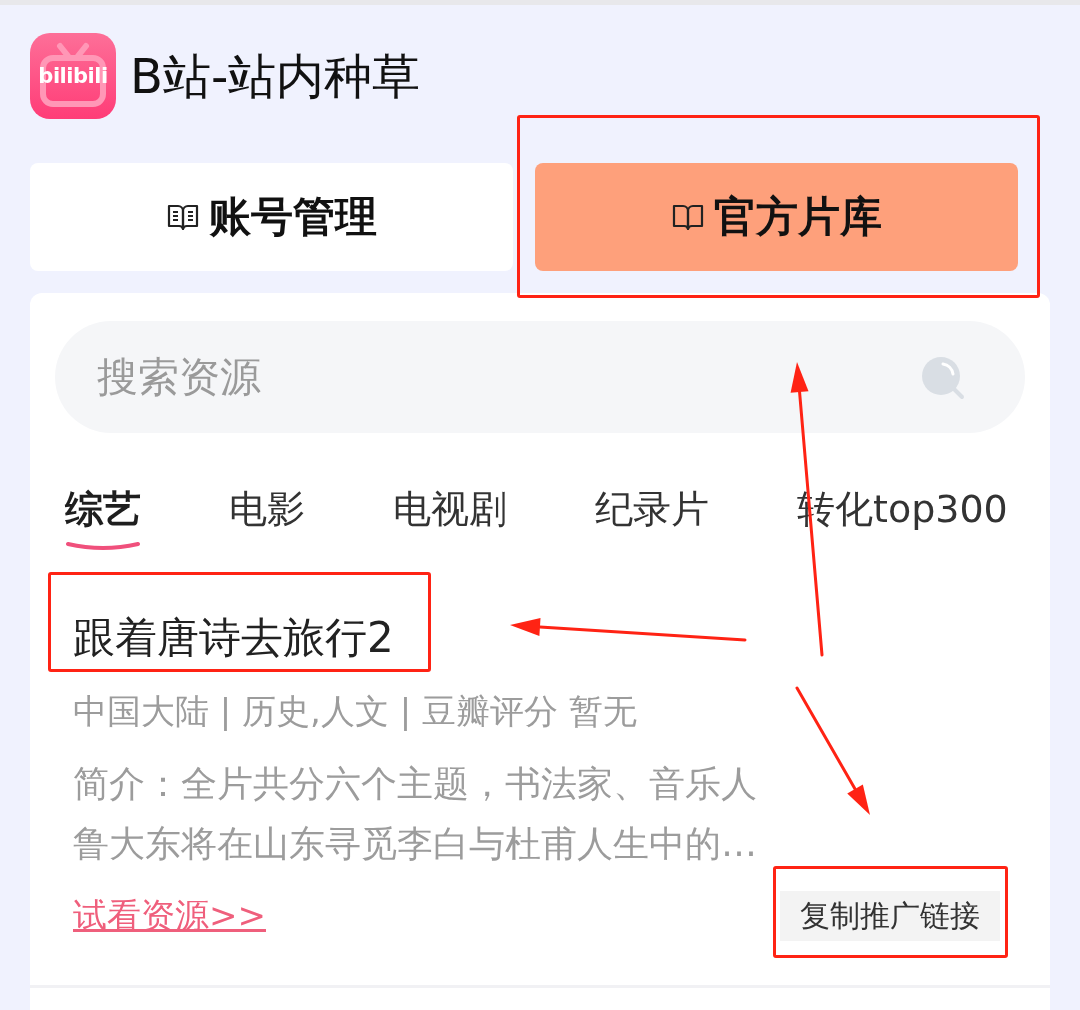 The image size is (1080, 1010). Describe the element at coordinates (890, 916) in the screenshot. I see `copy-link-button: 复制推广链接` at that location.